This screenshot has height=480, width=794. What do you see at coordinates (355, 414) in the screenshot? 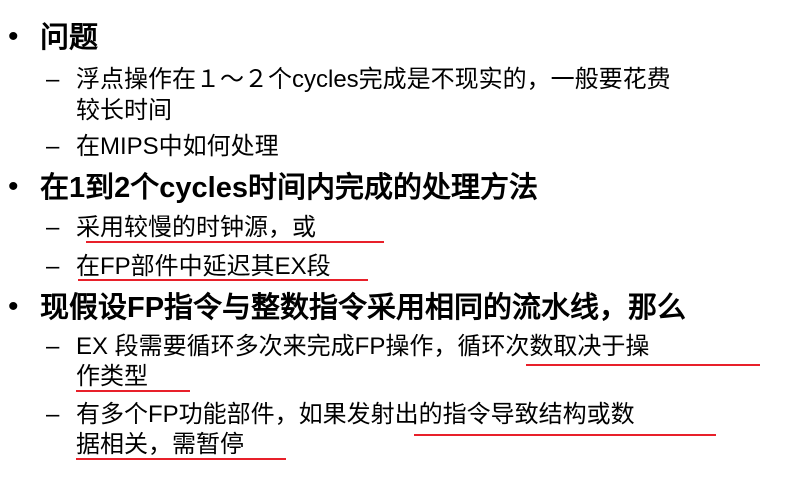
I see `subitem-text: 有多个FP功能部件，如果发射出的指令导致结构或数` at bounding box center [355, 414].